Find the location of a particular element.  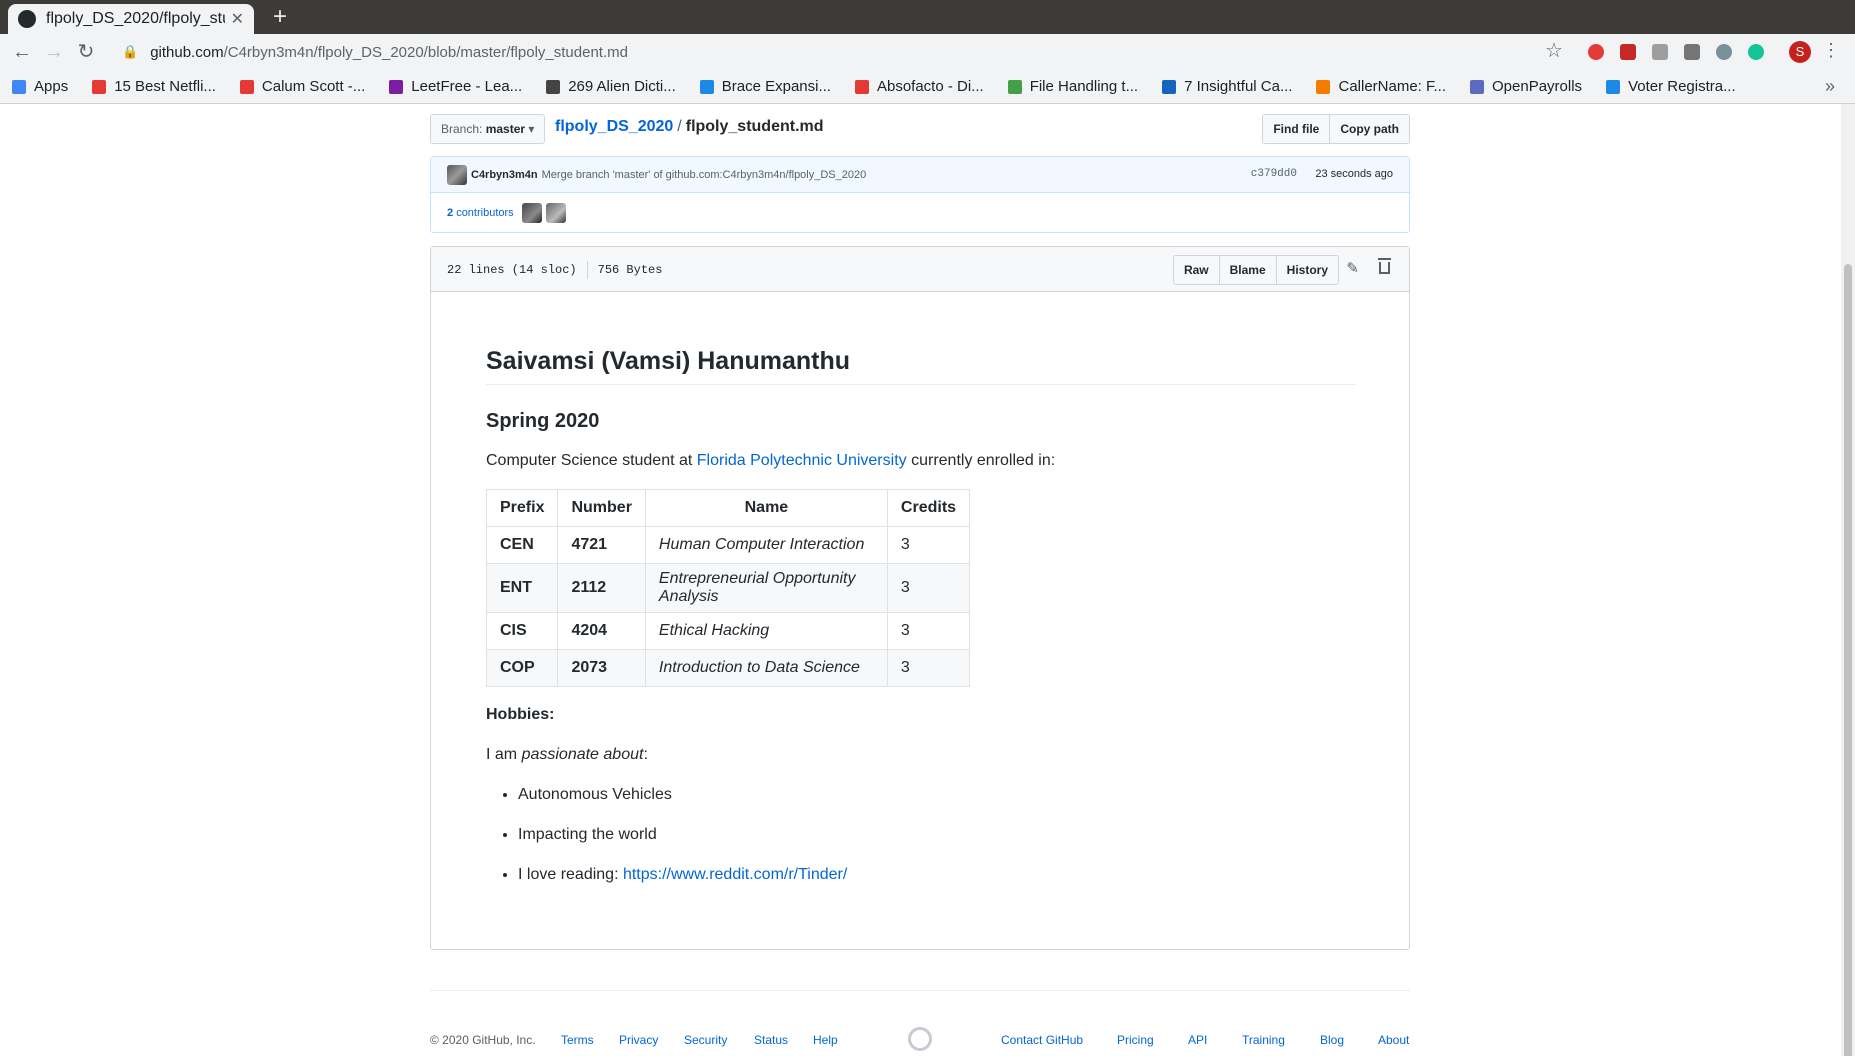

blame-button: Blame is located at coordinates (1248, 270).